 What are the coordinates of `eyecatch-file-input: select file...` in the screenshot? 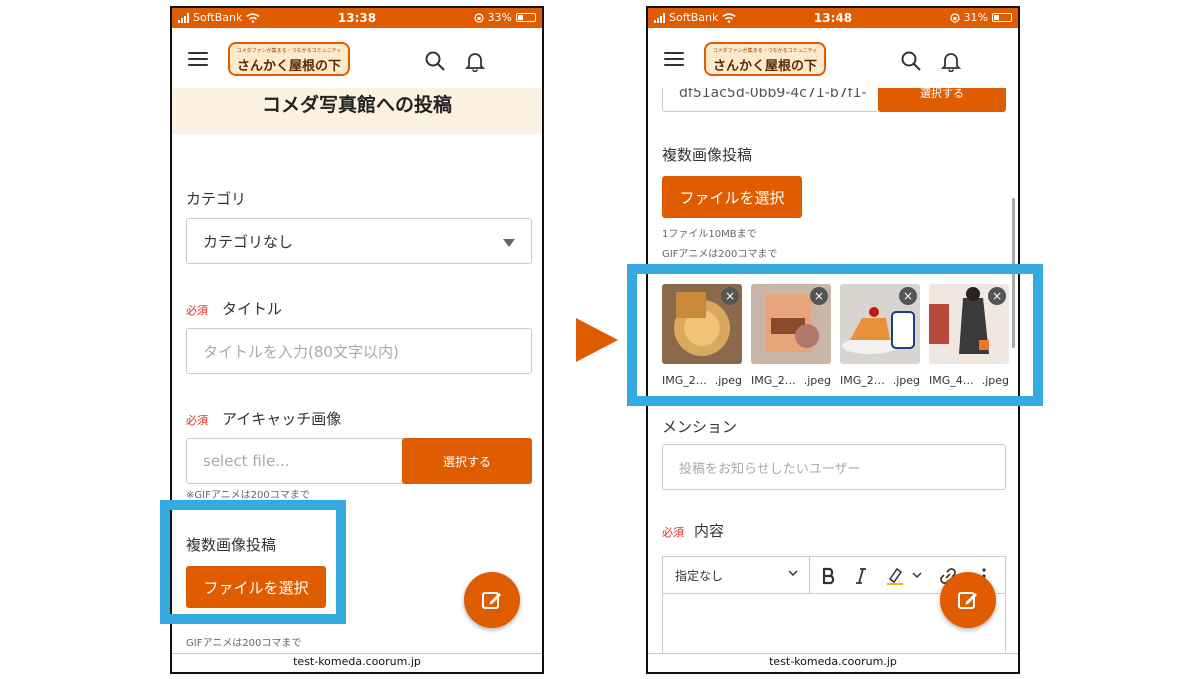 It's located at (295, 461).